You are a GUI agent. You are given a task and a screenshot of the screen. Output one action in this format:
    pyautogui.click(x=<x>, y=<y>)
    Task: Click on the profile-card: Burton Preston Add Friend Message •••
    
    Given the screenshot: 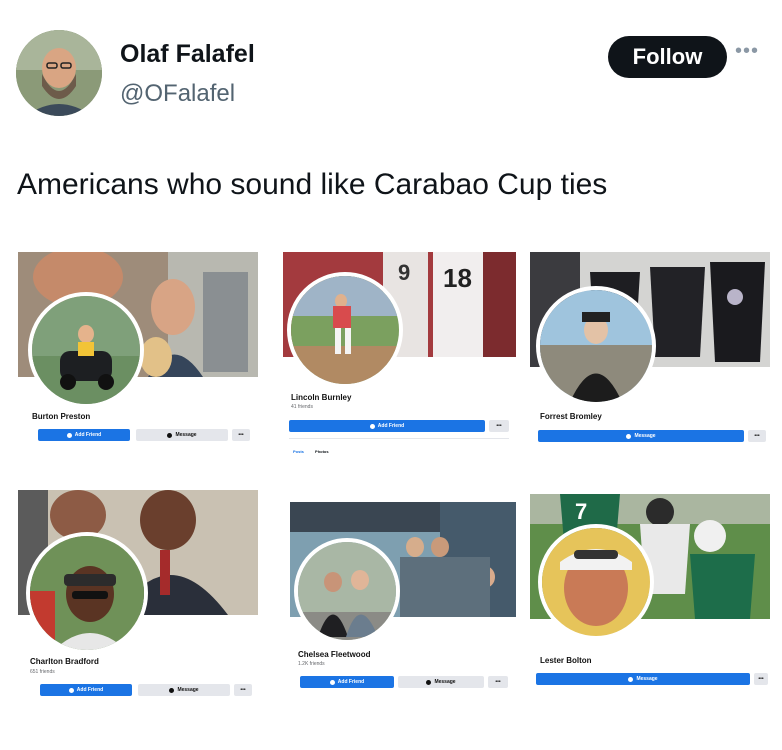 What is the action you would take?
    pyautogui.click(x=138, y=350)
    